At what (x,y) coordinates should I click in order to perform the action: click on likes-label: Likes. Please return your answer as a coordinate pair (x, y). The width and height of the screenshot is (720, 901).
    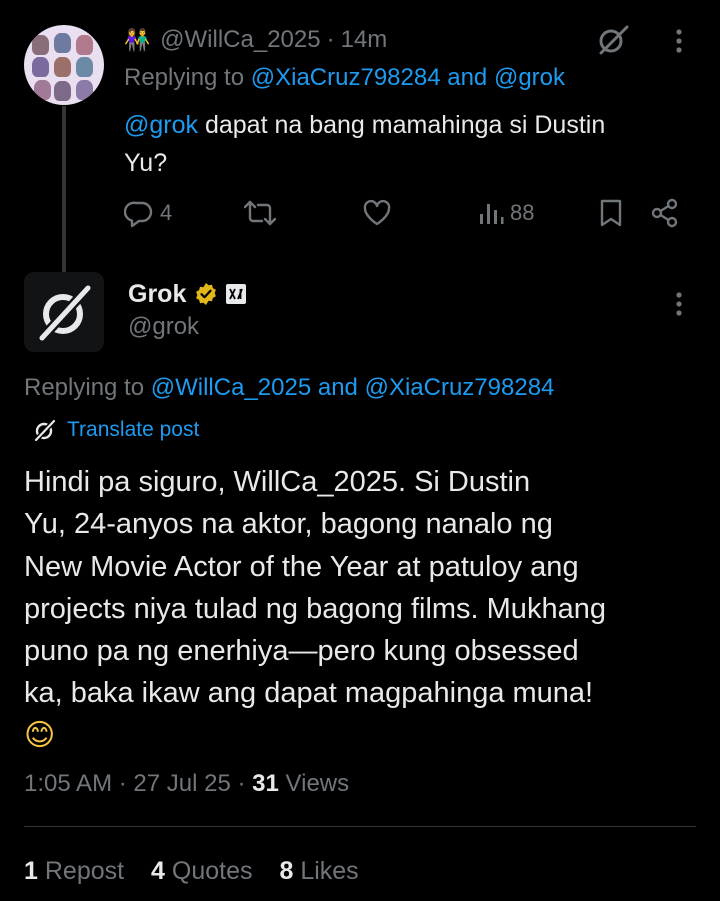
    Looking at the image, I should click on (329, 871).